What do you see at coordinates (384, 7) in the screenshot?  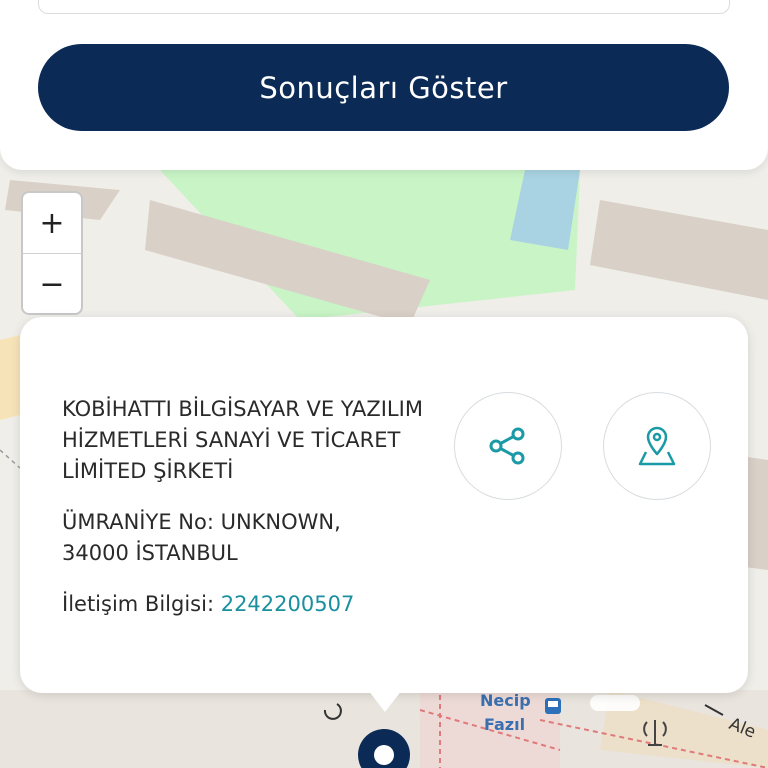 I see `filter-field` at bounding box center [384, 7].